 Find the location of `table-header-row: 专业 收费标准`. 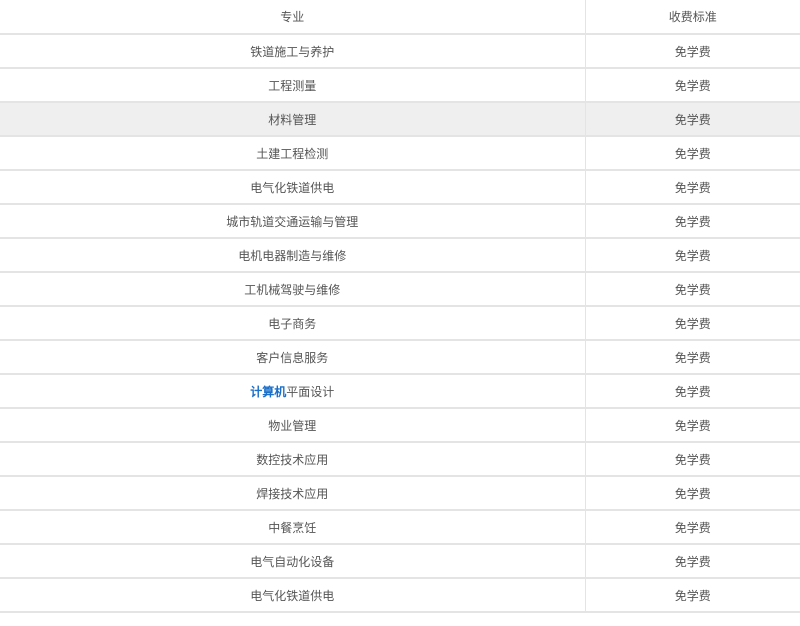

table-header-row: 专业 收费标准 is located at coordinates (400, 17).